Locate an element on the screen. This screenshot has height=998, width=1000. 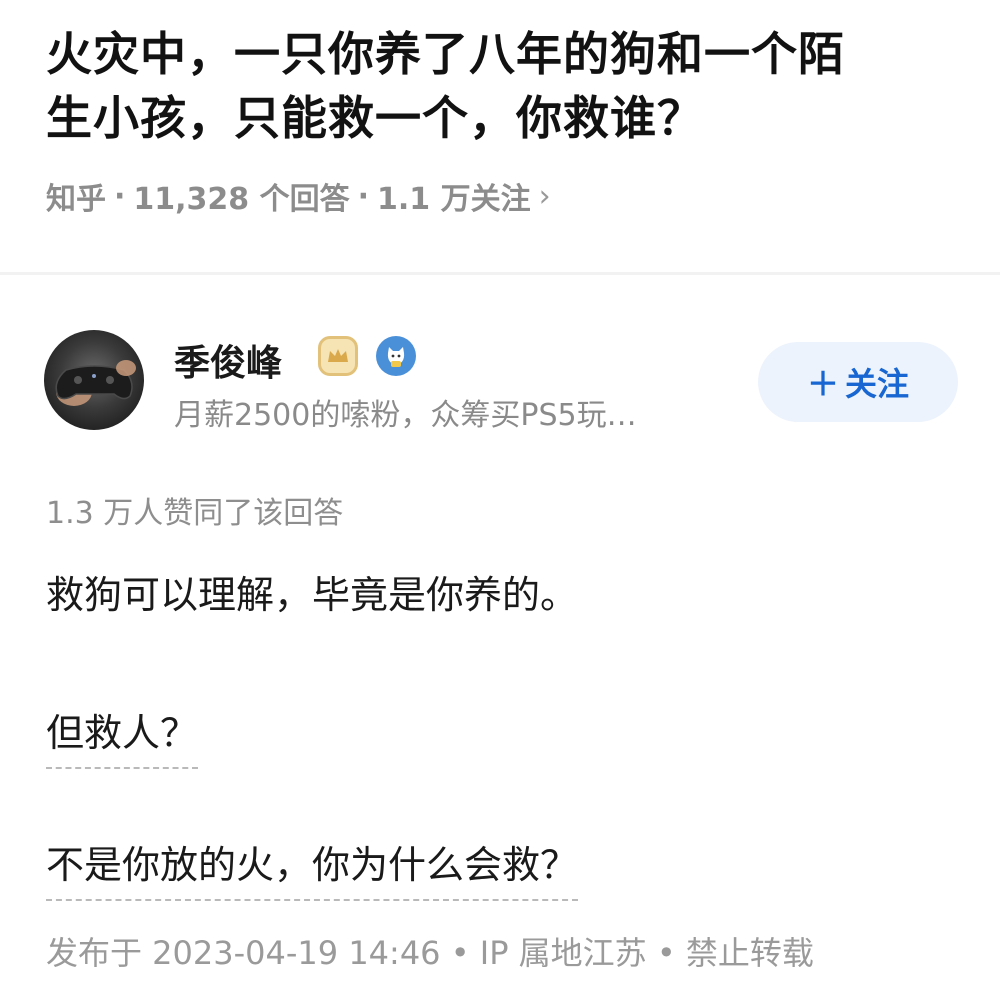
crown-badge-icon is located at coordinates (338, 356).